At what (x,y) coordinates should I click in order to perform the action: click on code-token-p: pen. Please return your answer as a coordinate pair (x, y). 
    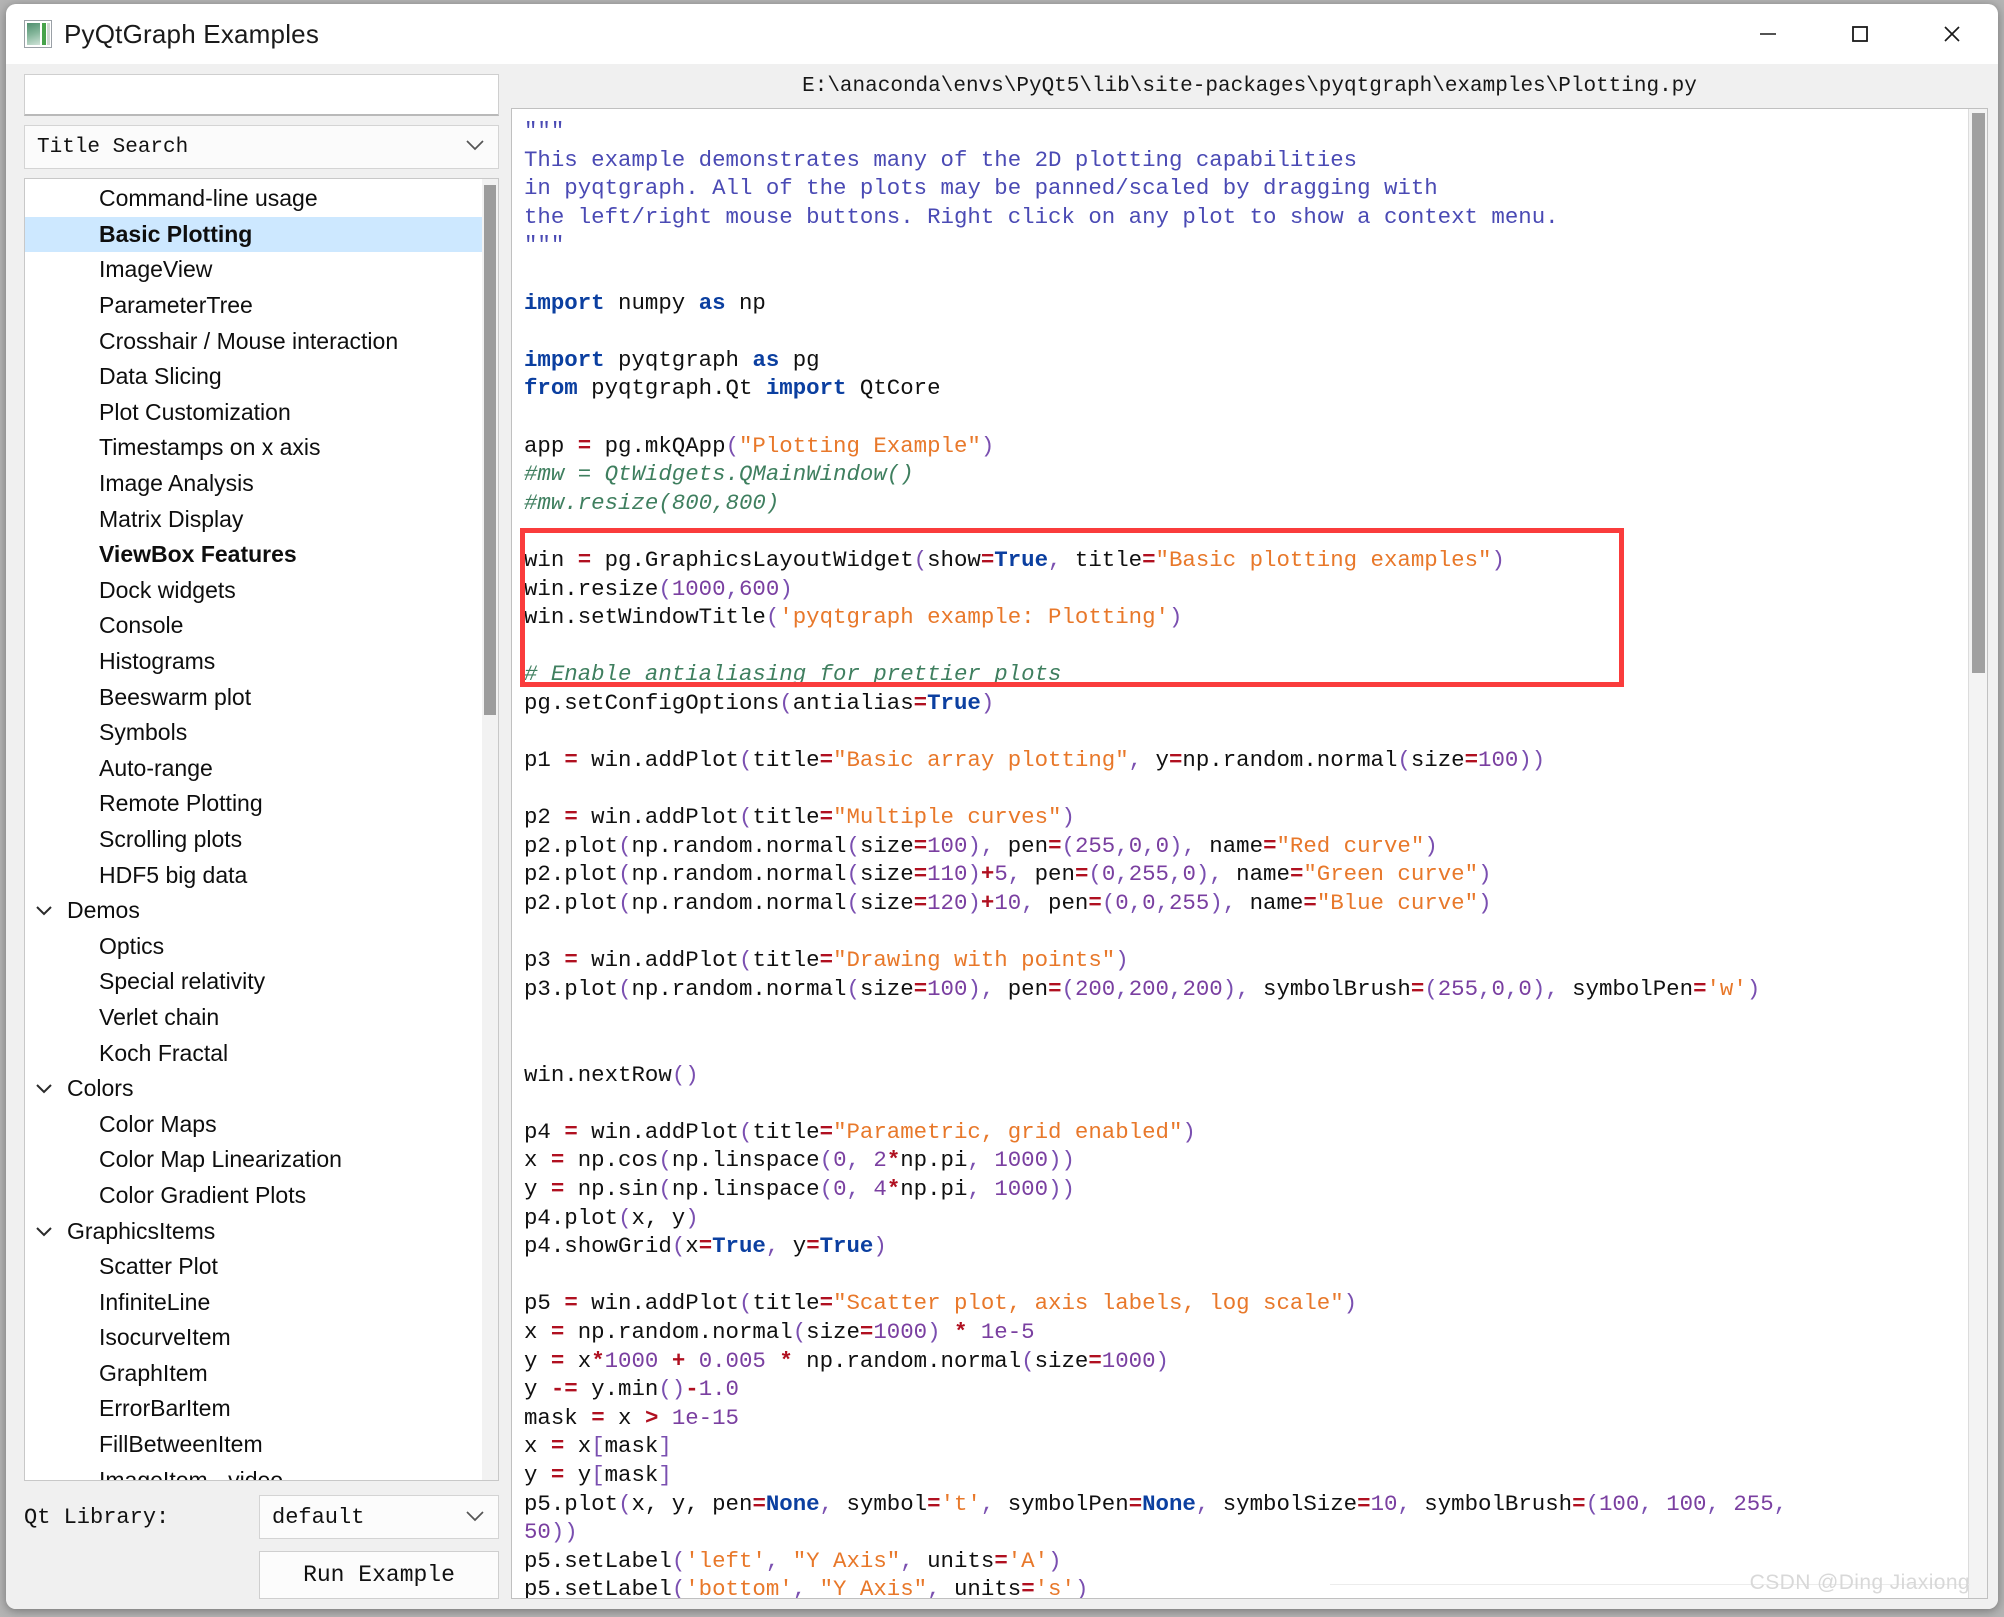
    Looking at the image, I should click on (1061, 903).